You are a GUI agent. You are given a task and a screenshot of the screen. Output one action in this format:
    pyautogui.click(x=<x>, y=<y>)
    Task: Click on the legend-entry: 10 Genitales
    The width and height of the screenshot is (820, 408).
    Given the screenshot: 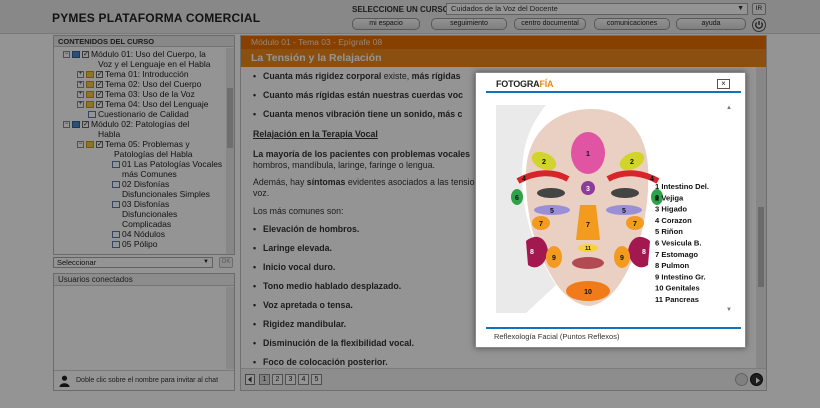 What is the action you would take?
    pyautogui.click(x=677, y=288)
    